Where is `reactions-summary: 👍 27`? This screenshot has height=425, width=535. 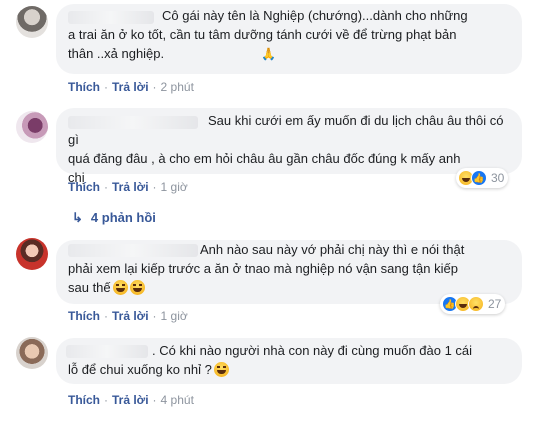
reactions-summary: 👍 27 is located at coordinates (473, 304).